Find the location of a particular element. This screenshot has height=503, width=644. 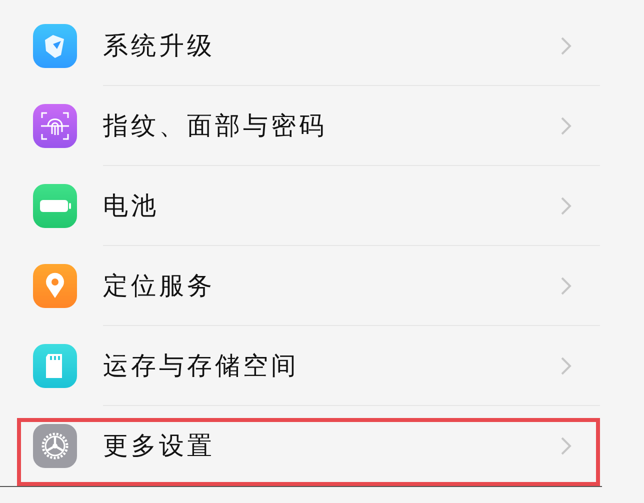

battery-icon is located at coordinates (55, 206).